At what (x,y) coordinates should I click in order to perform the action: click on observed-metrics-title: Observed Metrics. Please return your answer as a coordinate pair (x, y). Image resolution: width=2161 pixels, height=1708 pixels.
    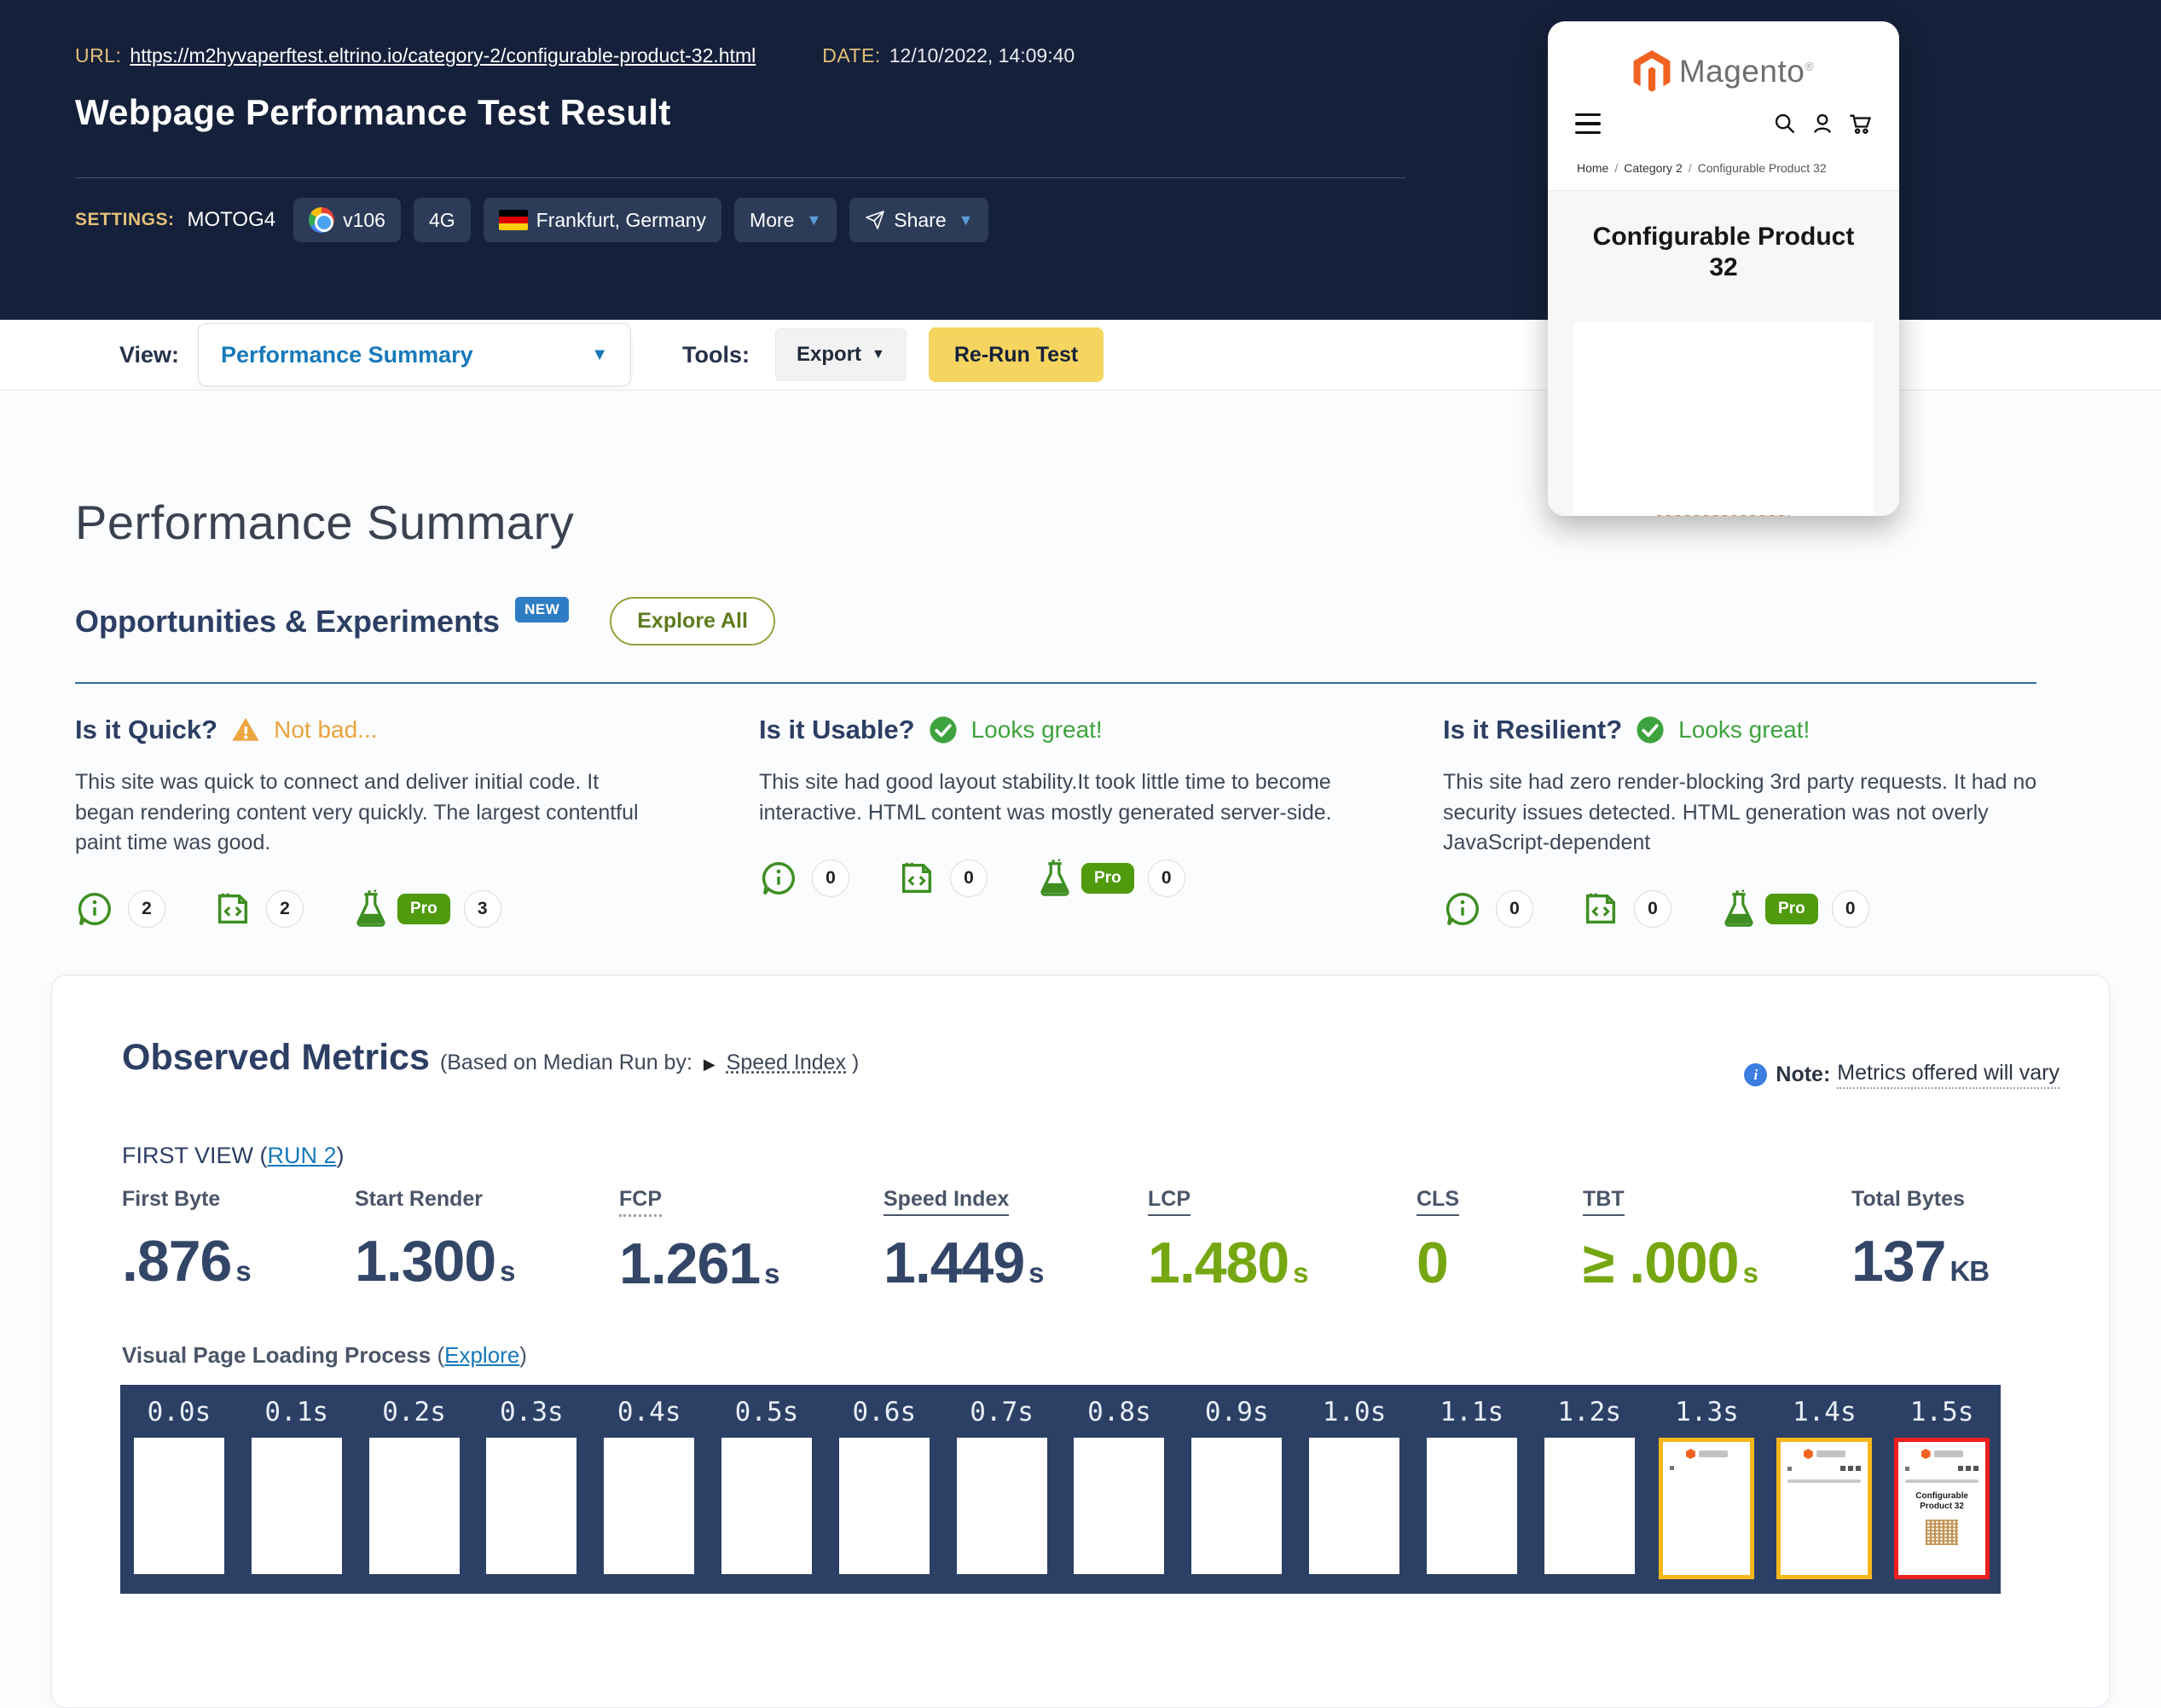
    Looking at the image, I should click on (276, 1057).